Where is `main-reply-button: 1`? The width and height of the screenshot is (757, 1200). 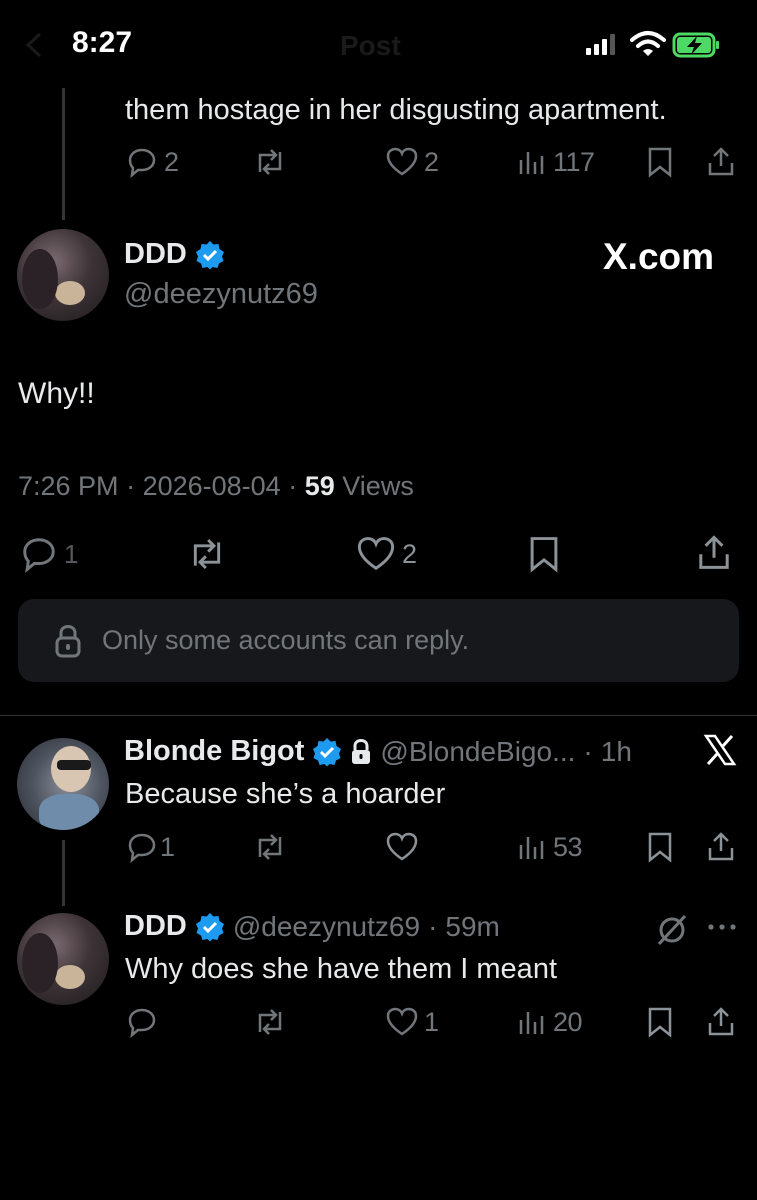
main-reply-button: 1 is located at coordinates (49, 554).